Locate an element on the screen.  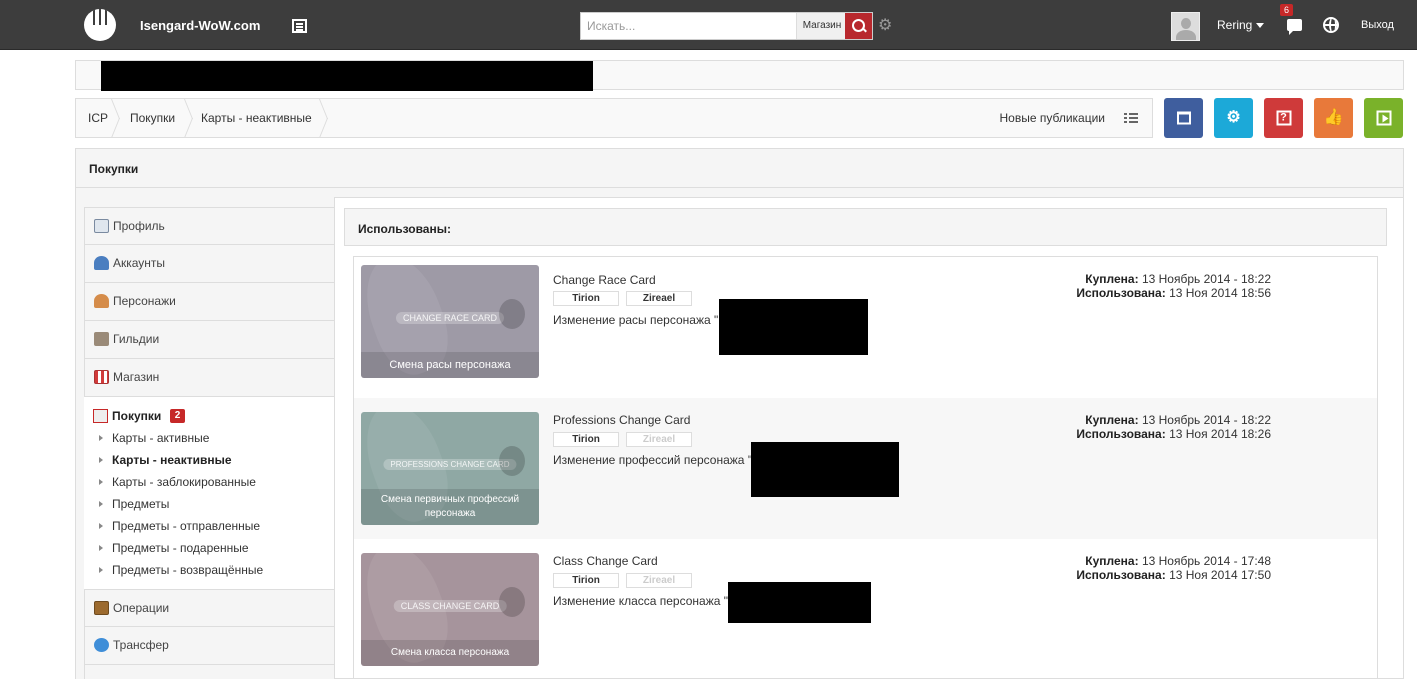
sidebar-item-guilds: Гильдии is located at coordinates (209, 340).